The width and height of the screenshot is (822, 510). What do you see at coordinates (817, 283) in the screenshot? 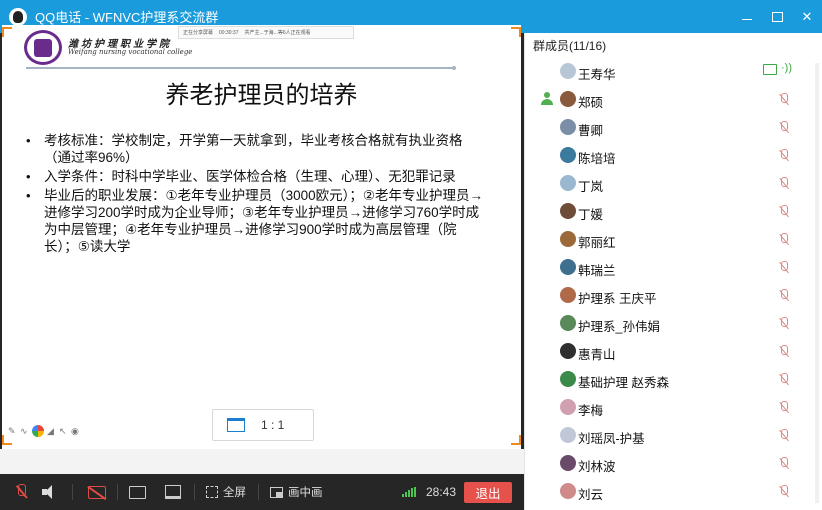
I see `member-list-scrollbar` at bounding box center [817, 283].